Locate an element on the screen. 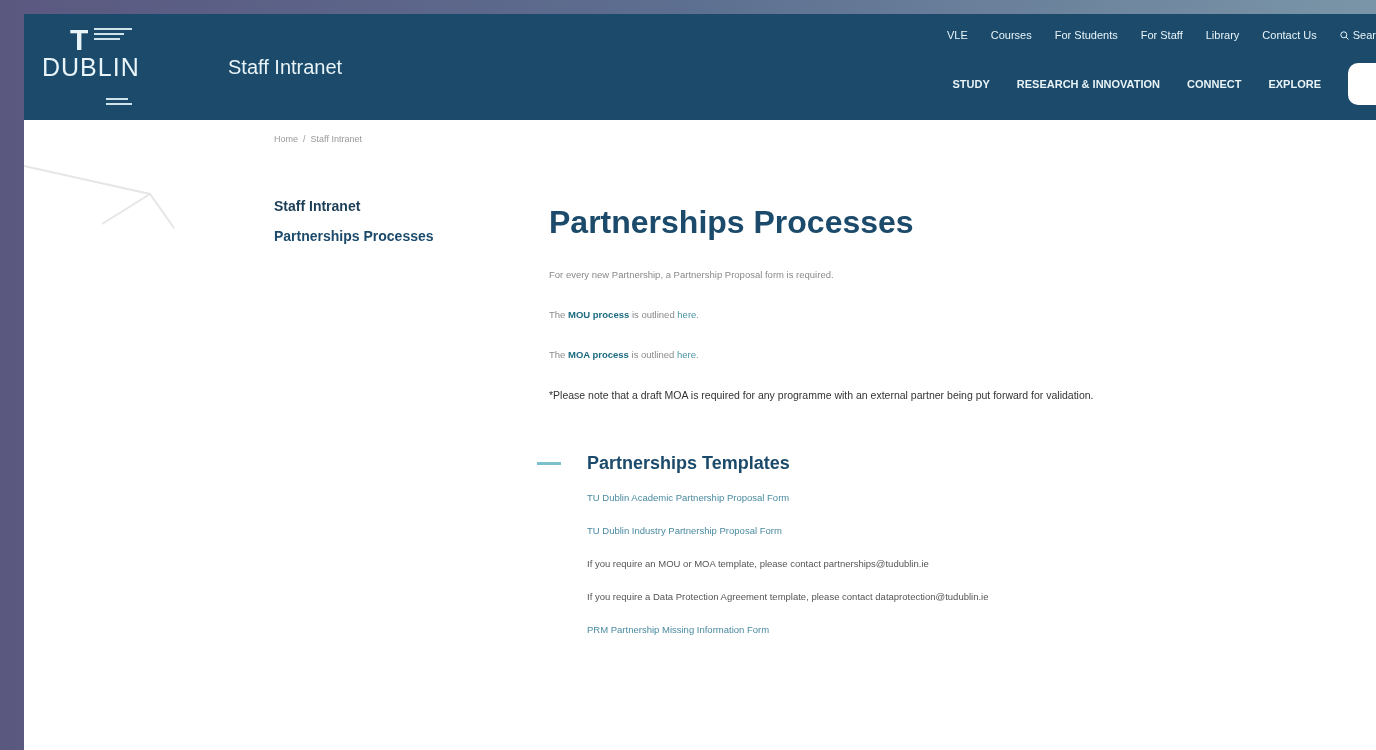 The height and width of the screenshot is (750, 1376). form-link: TU Dublin Academic Partnership Proposal Form is located at coordinates (893, 497).